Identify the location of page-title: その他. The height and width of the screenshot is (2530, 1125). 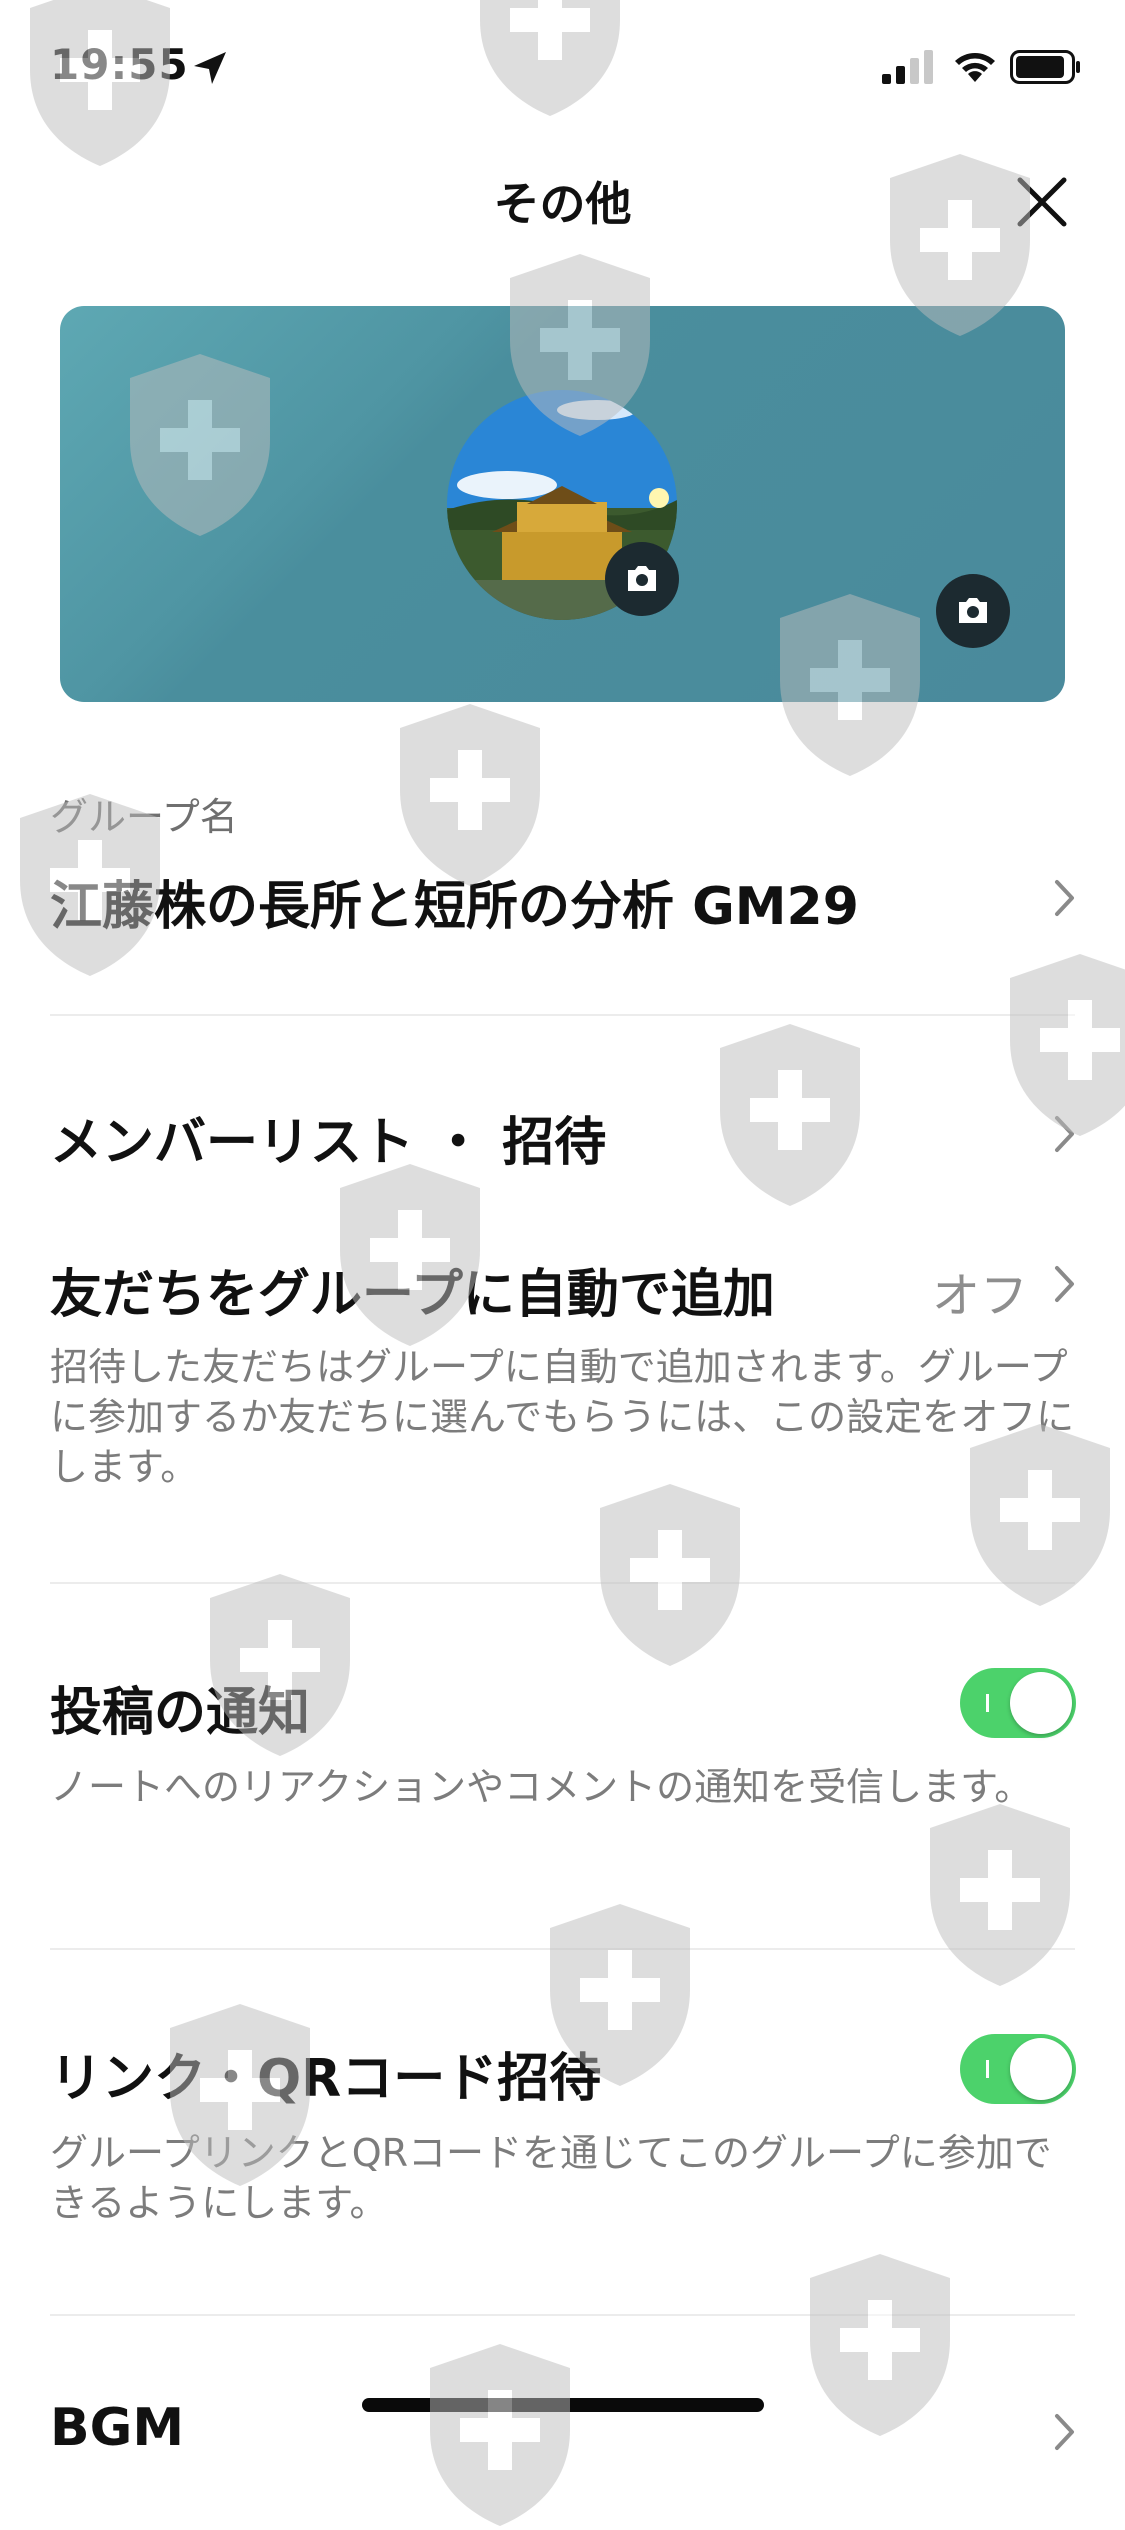
(562, 204).